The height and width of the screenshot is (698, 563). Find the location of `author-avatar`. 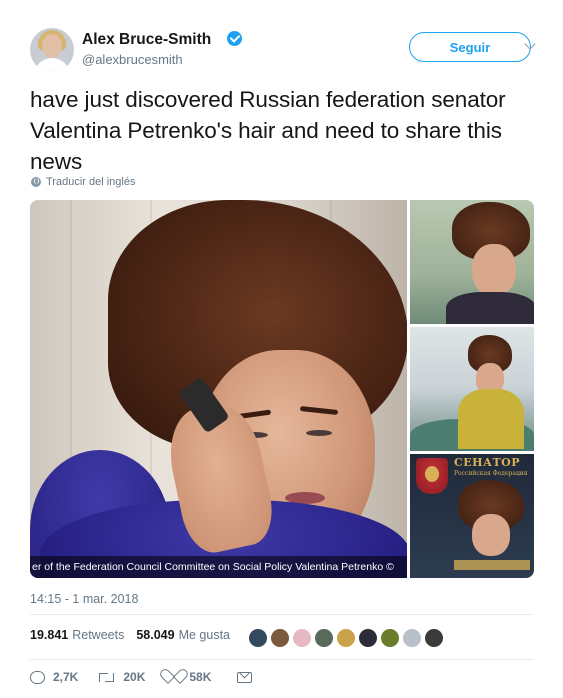

author-avatar is located at coordinates (52, 50).